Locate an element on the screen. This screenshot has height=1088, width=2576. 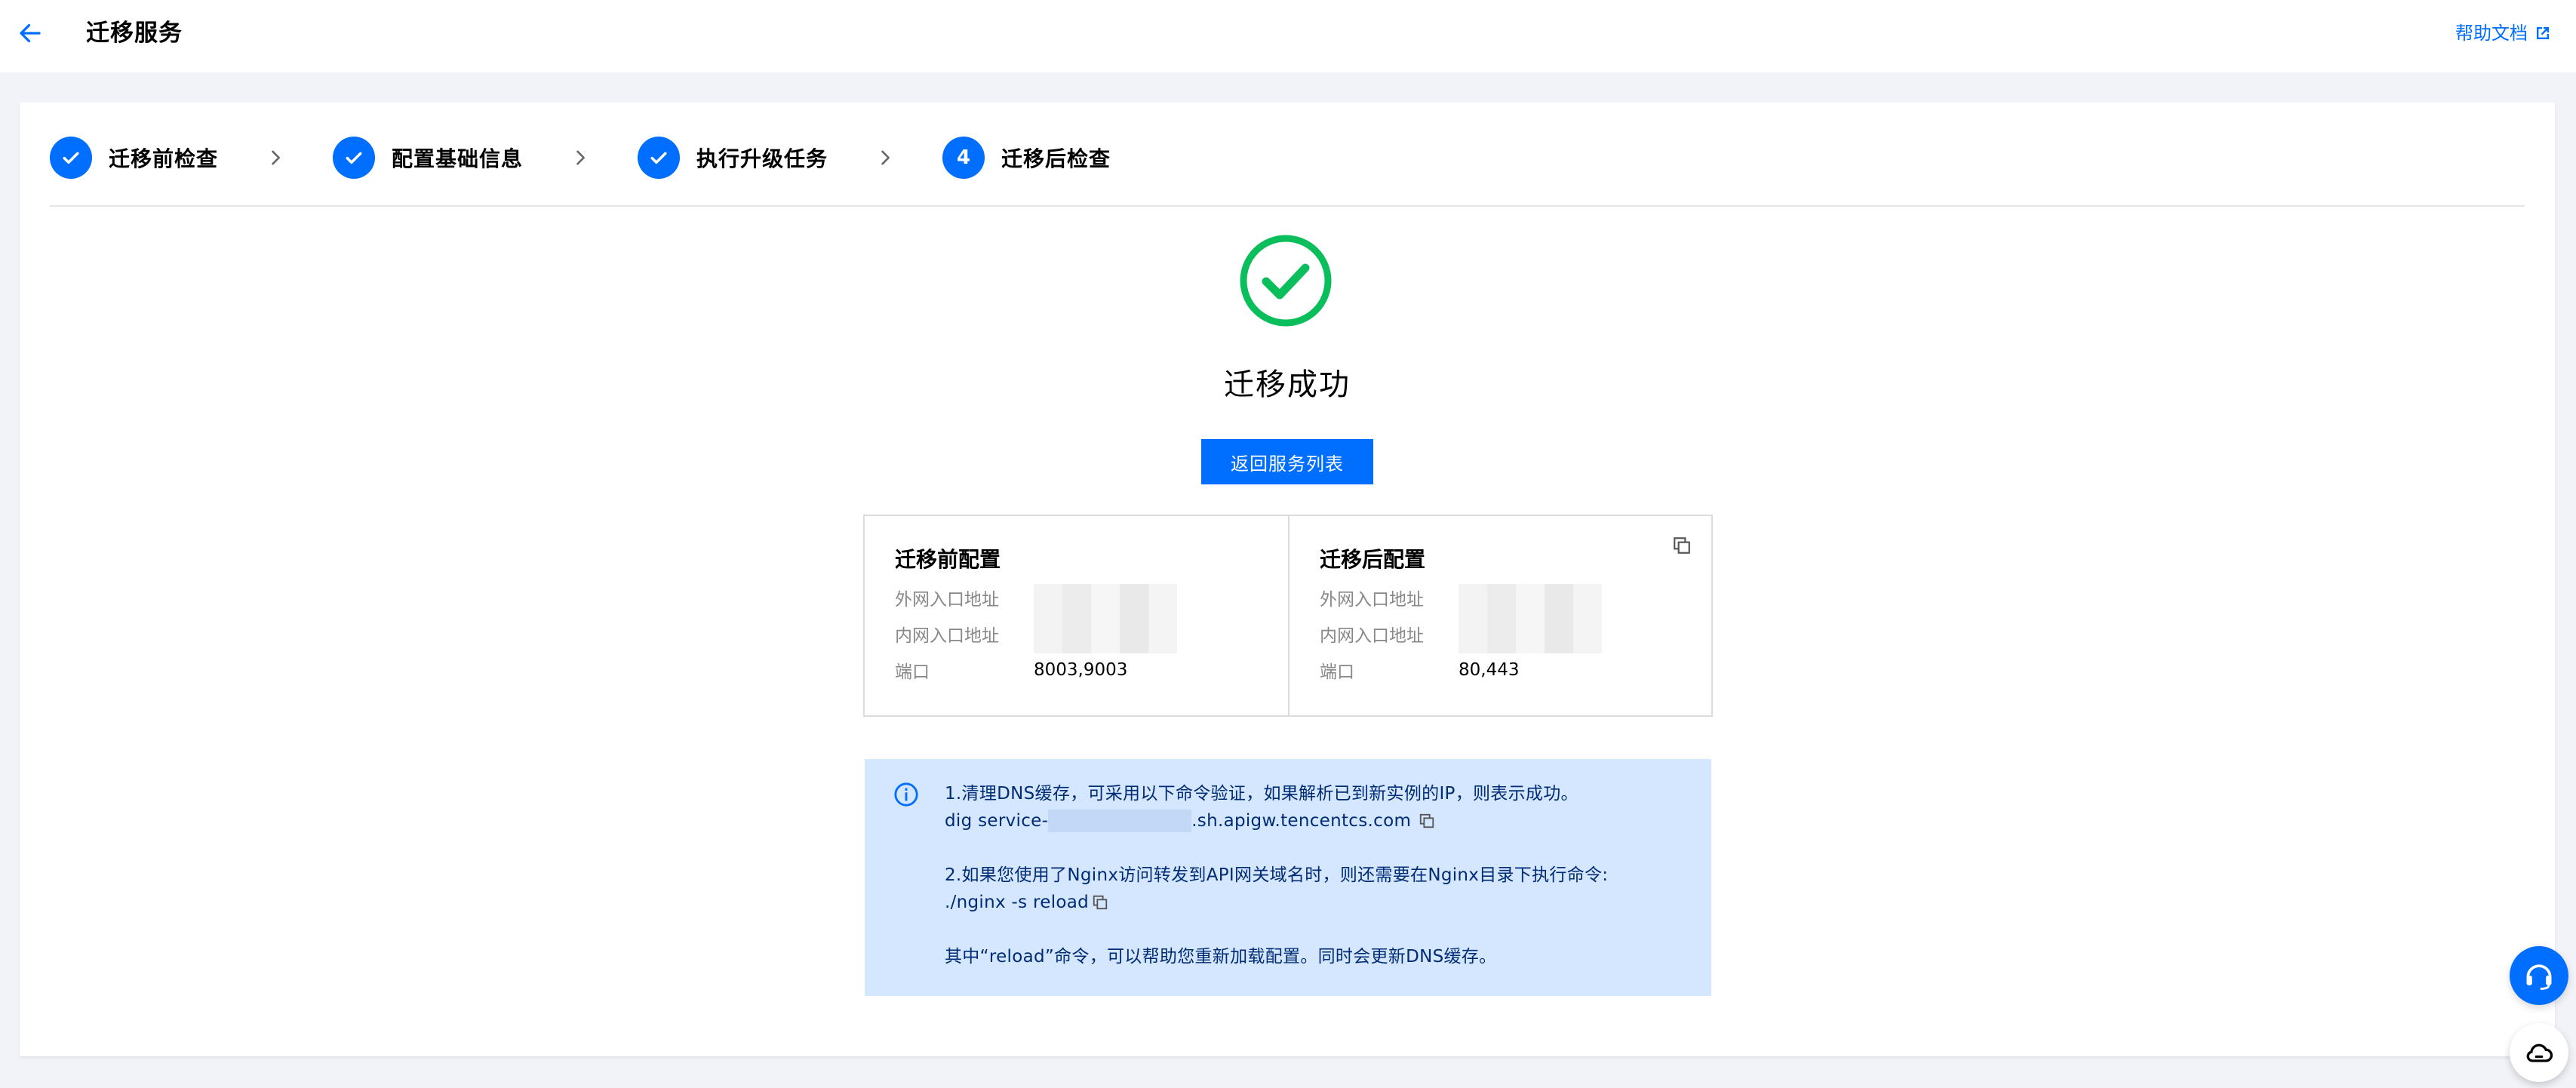
before-port-label: 端口 is located at coordinates (912, 672).